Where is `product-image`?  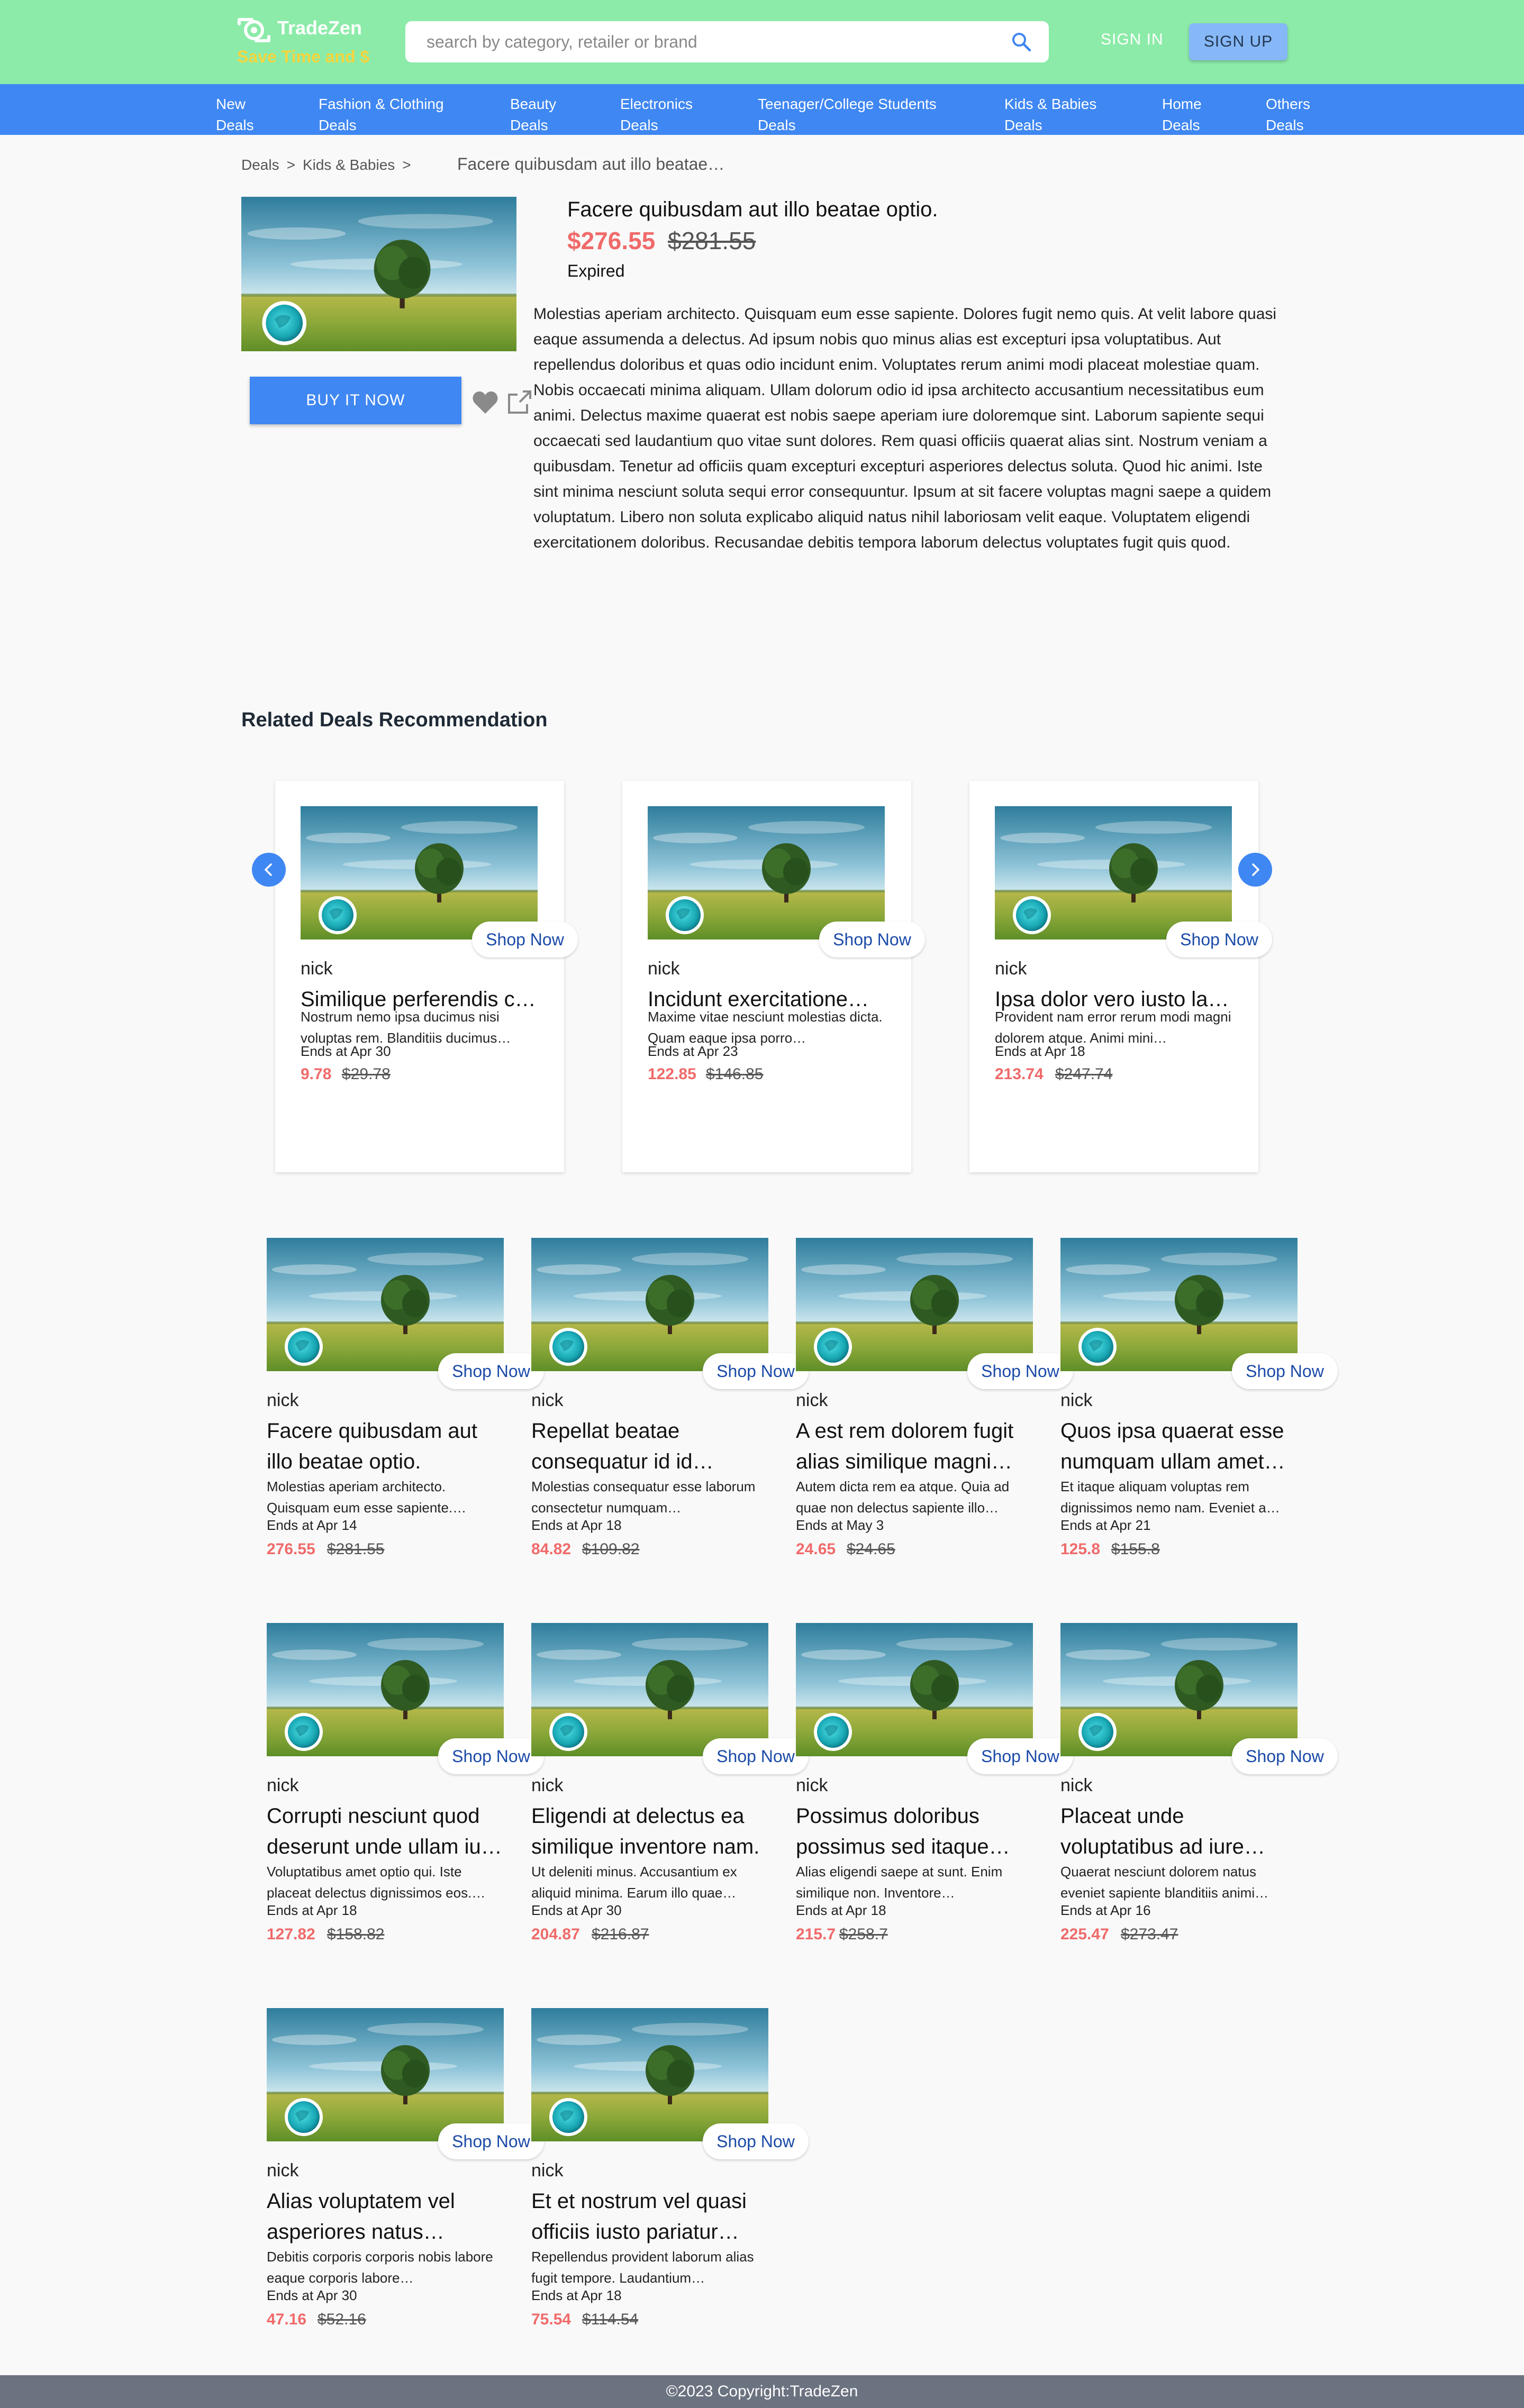 product-image is located at coordinates (378, 274).